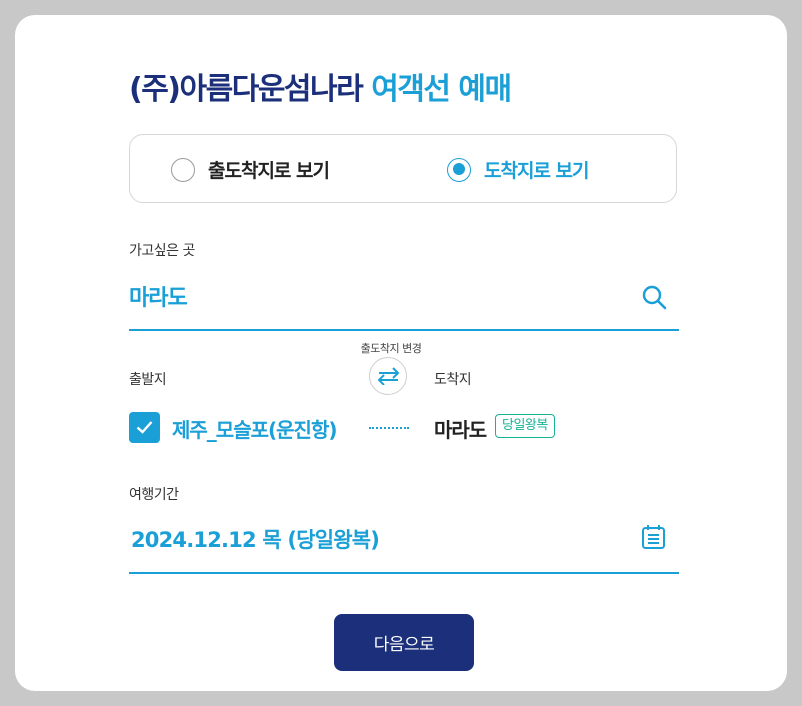 This screenshot has height=706, width=802. Describe the element at coordinates (404, 642) in the screenshot. I see `next-button: 다음으로` at that location.